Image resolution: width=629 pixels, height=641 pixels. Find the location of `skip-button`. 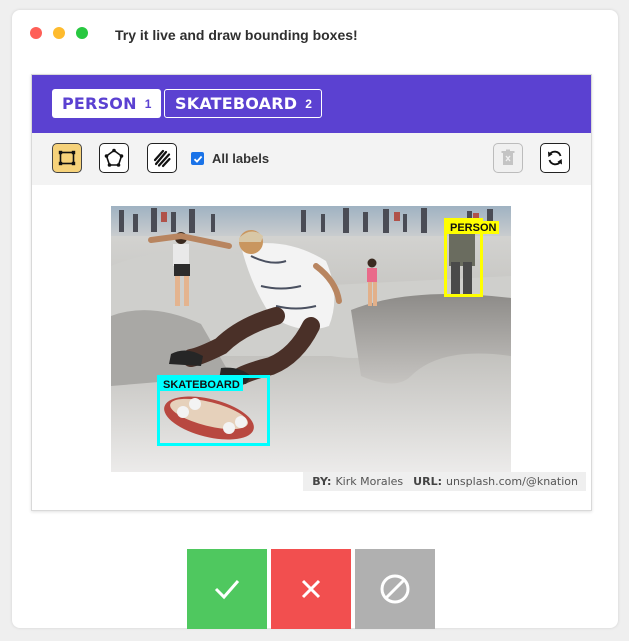

skip-button is located at coordinates (395, 589).